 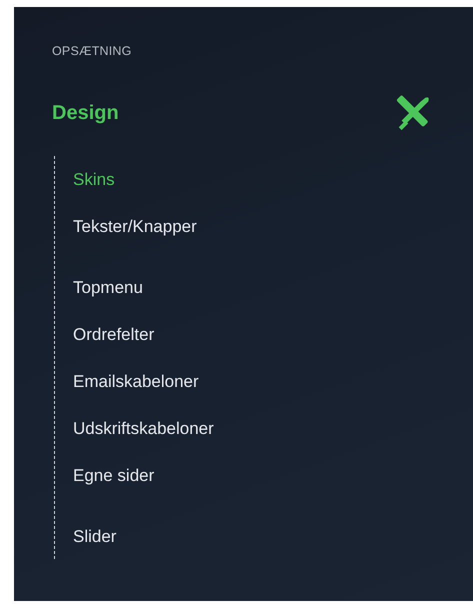 What do you see at coordinates (136, 382) in the screenshot?
I see `menu-item: Emailskabeloner` at bounding box center [136, 382].